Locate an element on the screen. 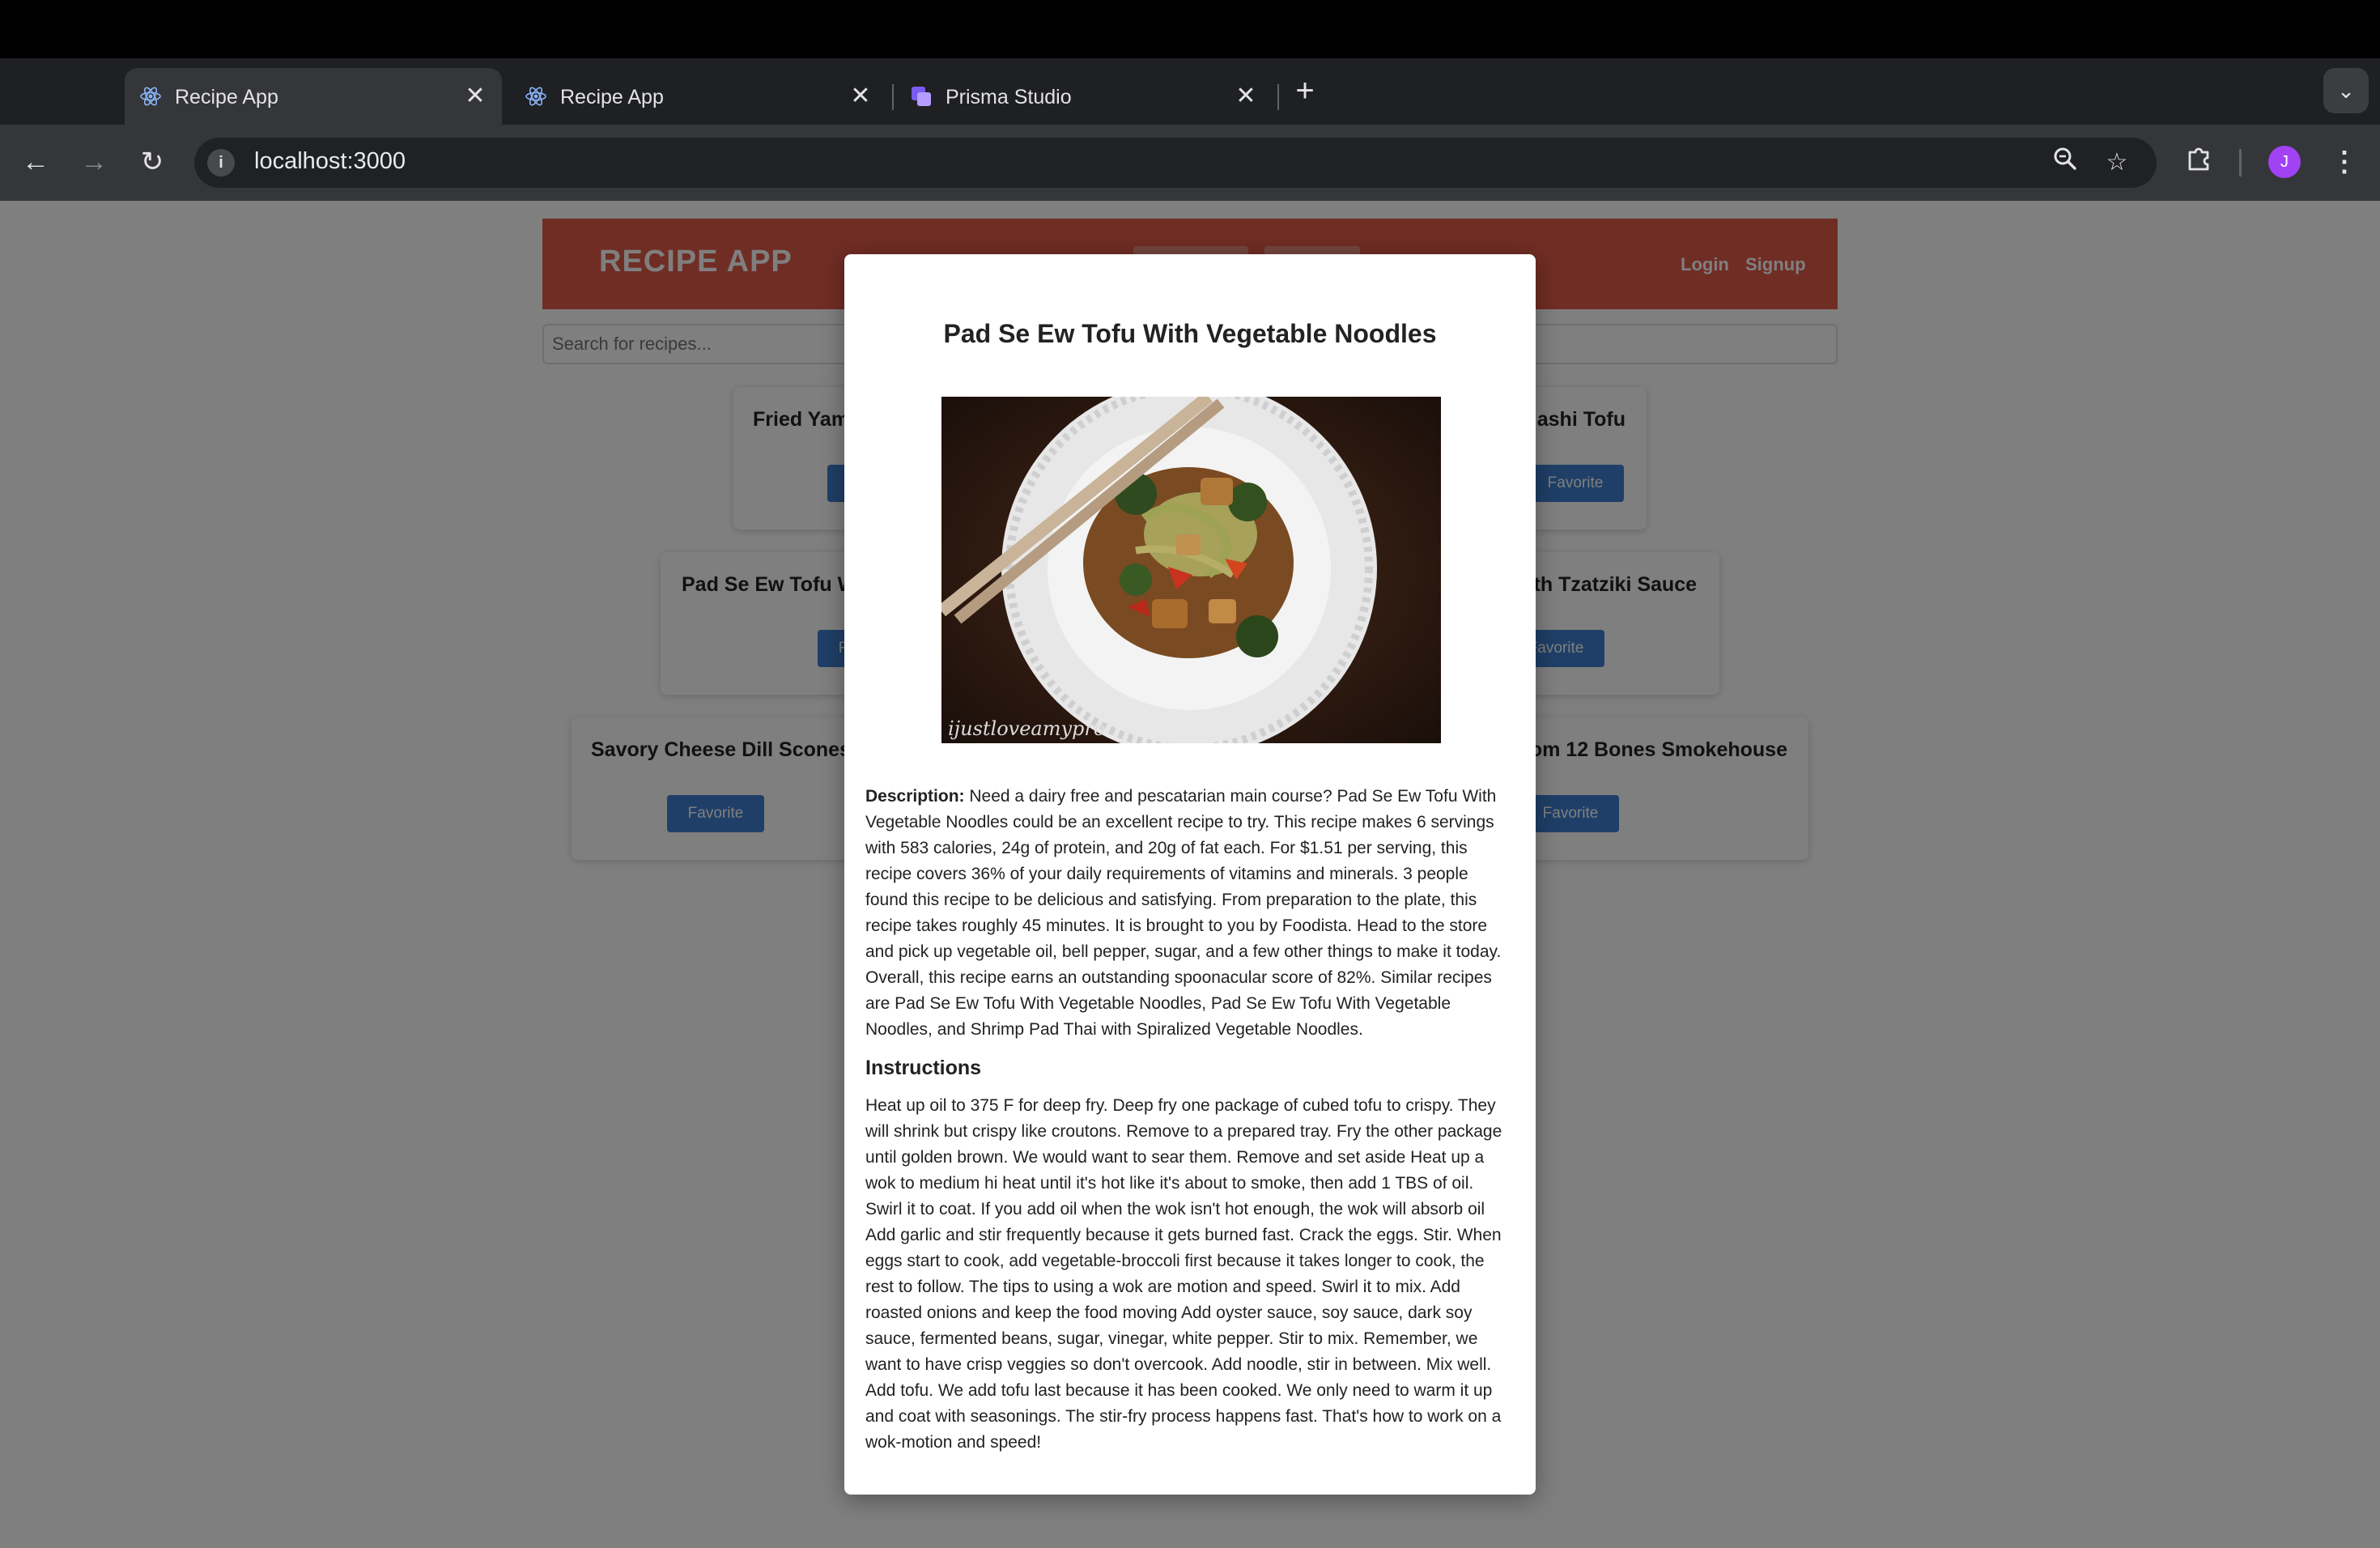 This screenshot has width=2380, height=1548. zoom-icon is located at coordinates (2065, 163).